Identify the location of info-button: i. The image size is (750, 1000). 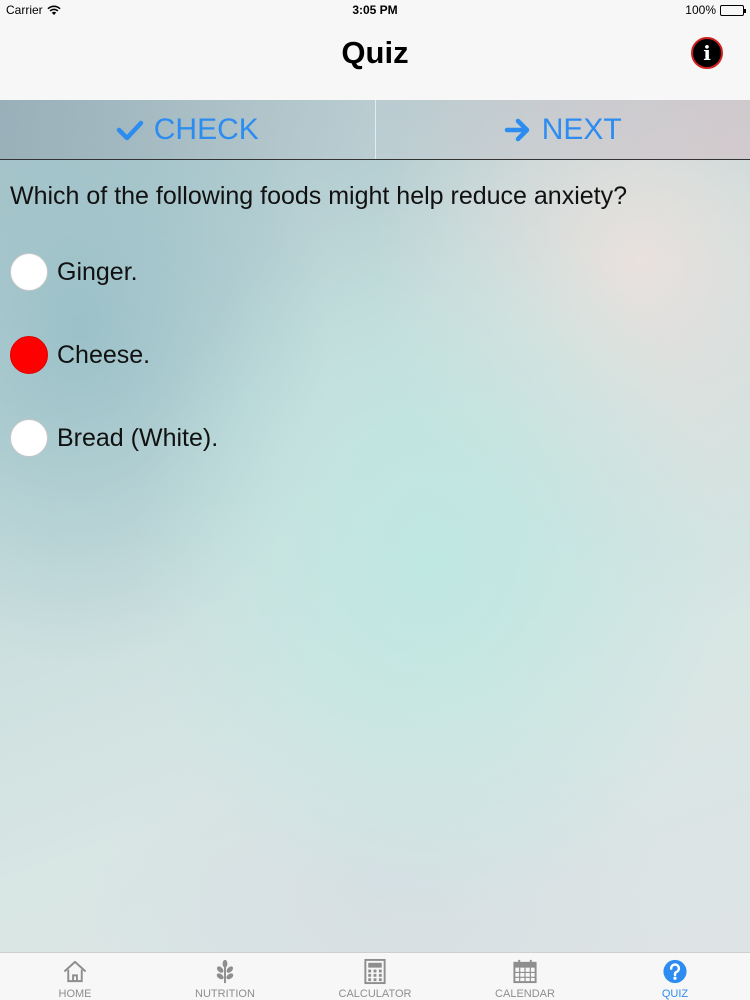
(707, 53).